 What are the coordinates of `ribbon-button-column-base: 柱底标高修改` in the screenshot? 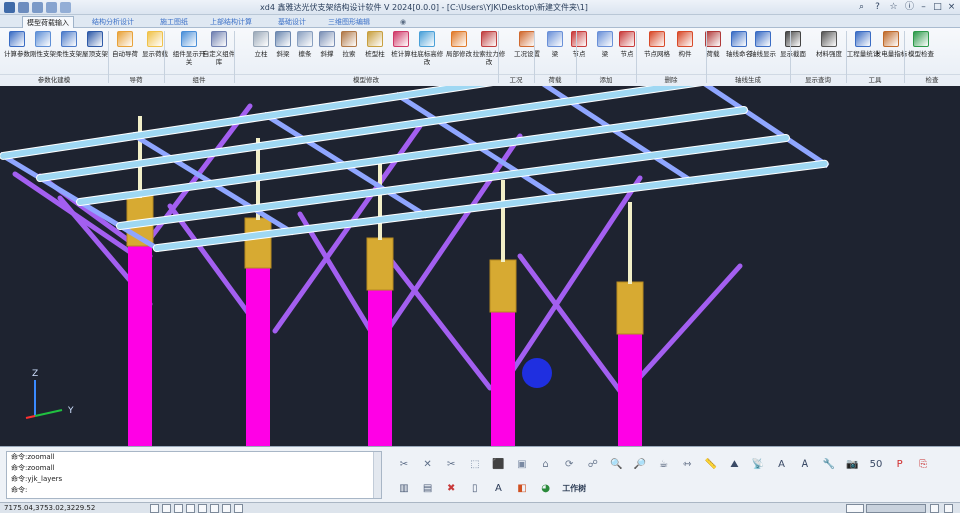 It's located at (427, 51).